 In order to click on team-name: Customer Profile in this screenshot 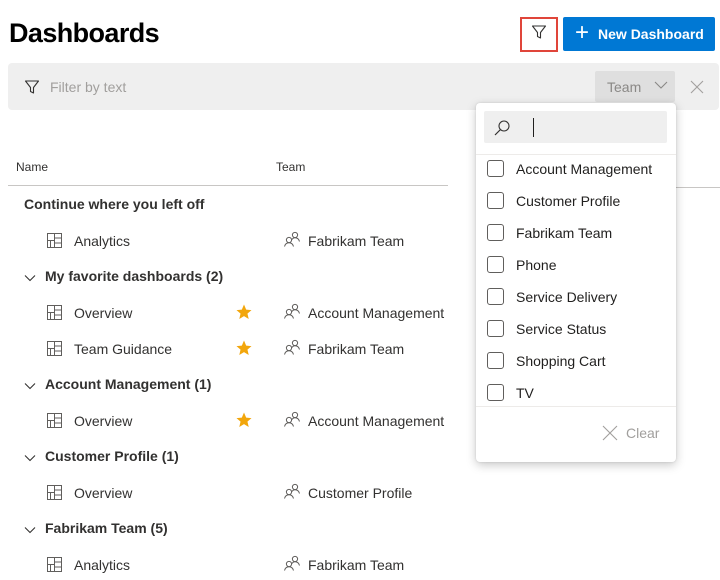, I will do `click(360, 493)`.